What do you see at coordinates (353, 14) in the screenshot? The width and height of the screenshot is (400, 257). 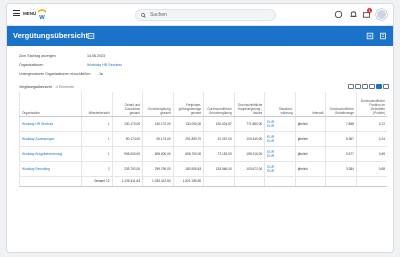 I see `bell-icon` at bounding box center [353, 14].